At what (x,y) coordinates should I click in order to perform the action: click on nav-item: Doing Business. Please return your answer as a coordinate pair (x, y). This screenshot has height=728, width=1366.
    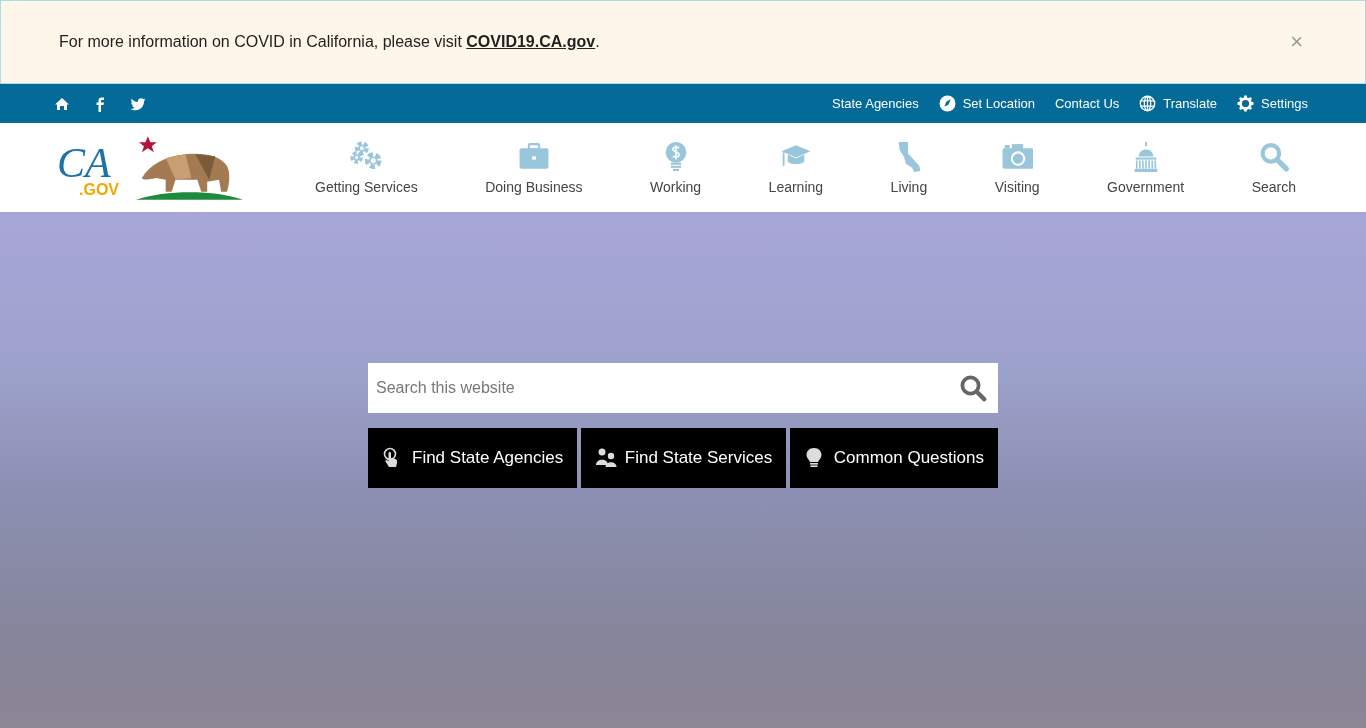
    Looking at the image, I should click on (534, 167).